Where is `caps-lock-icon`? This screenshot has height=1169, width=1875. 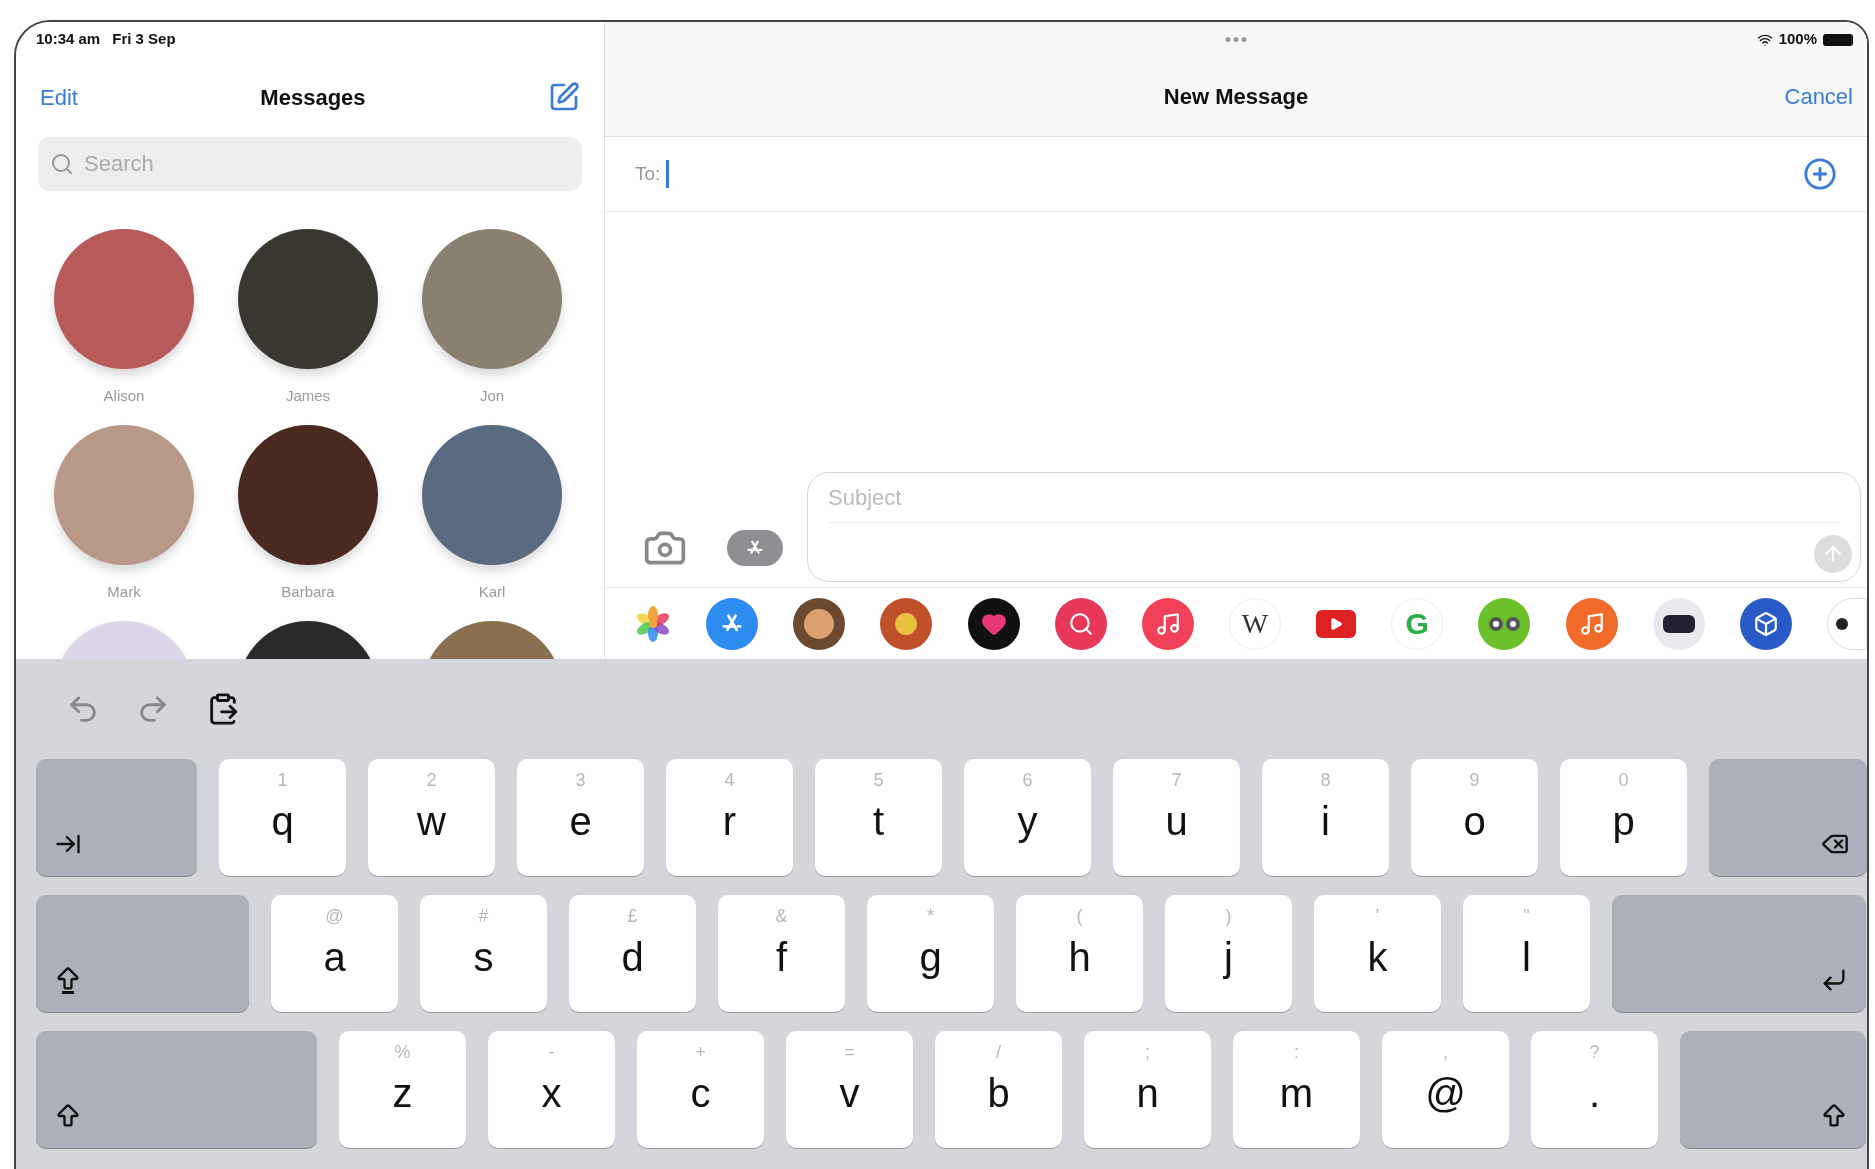 caps-lock-icon is located at coordinates (68, 979).